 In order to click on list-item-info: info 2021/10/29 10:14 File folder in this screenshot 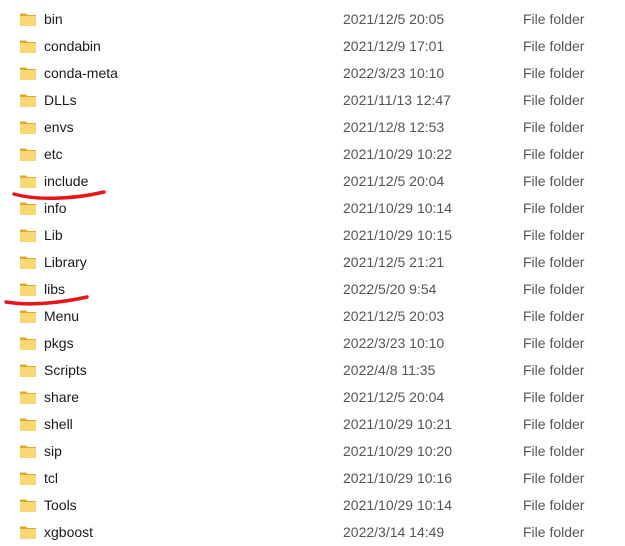, I will do `click(312, 208)`.